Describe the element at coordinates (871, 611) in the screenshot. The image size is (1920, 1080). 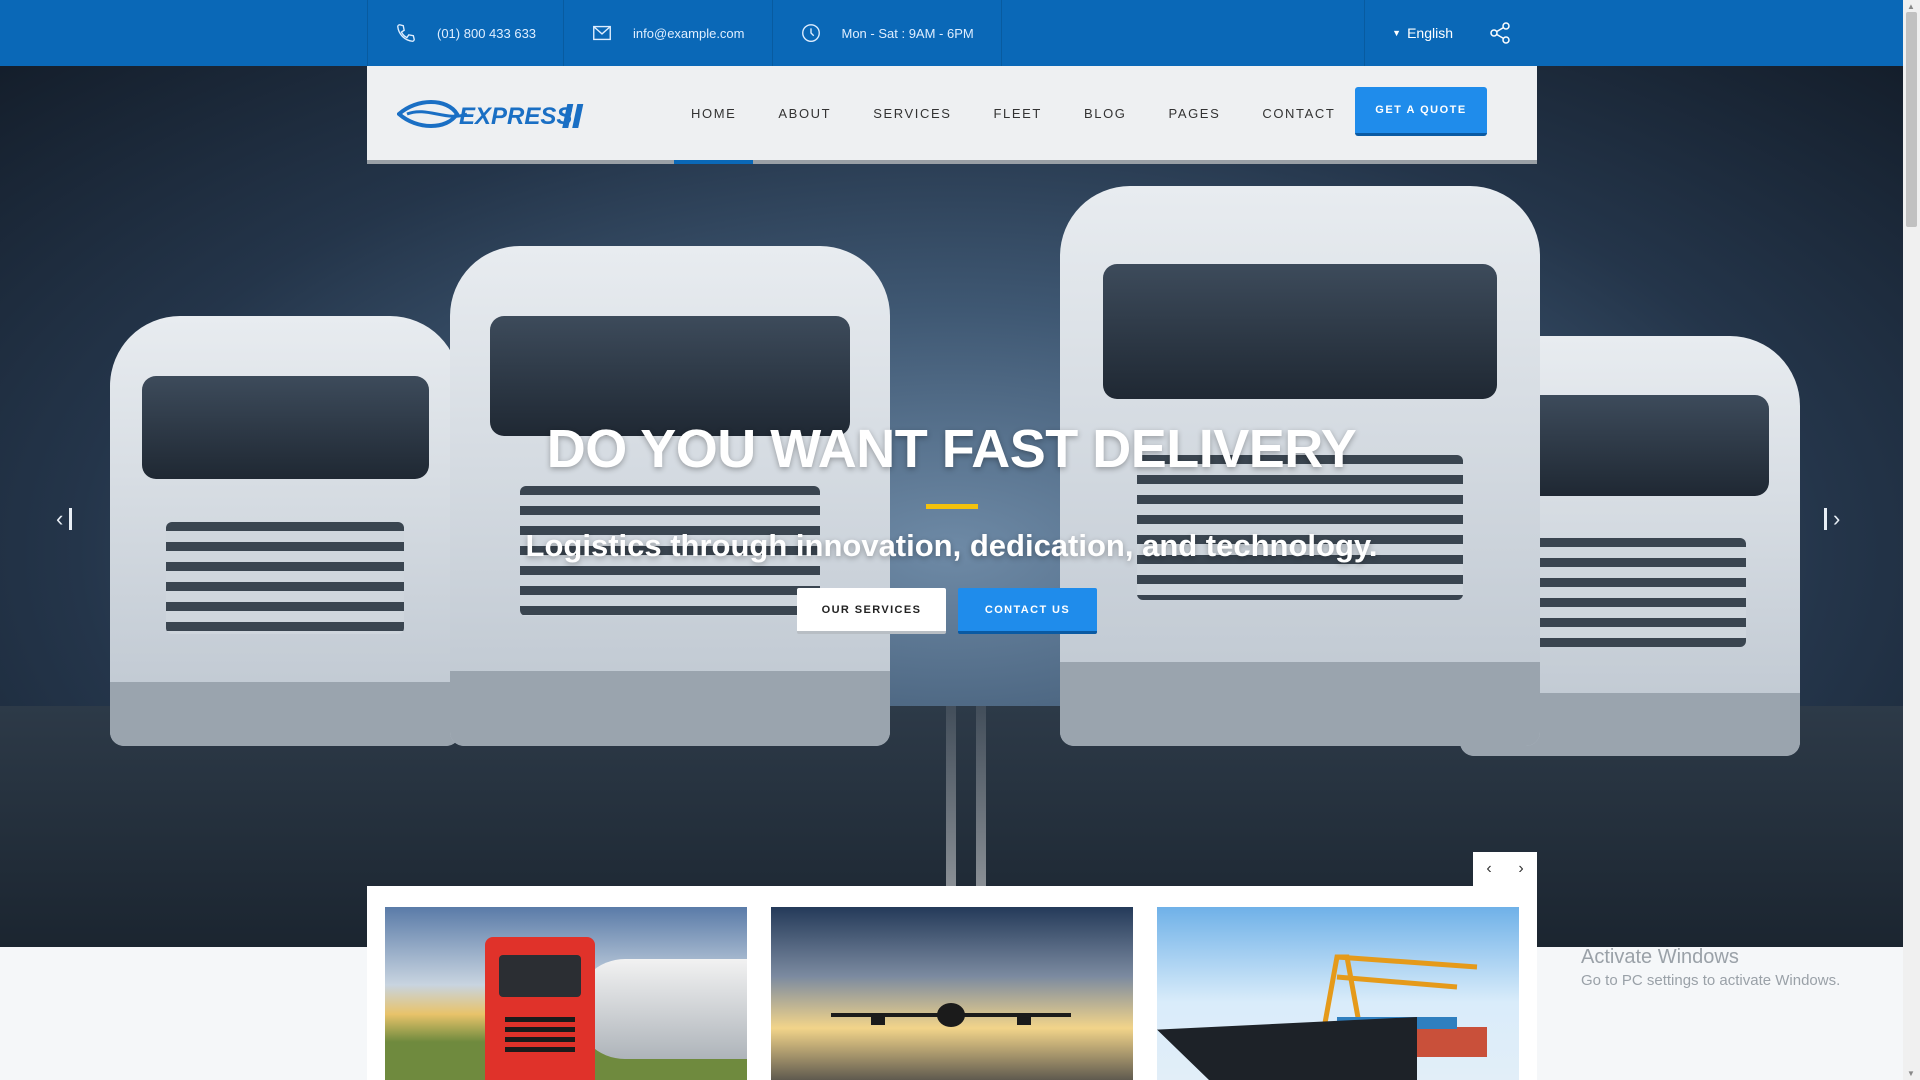
I see `our-services-button: OUR SERVICES` at that location.